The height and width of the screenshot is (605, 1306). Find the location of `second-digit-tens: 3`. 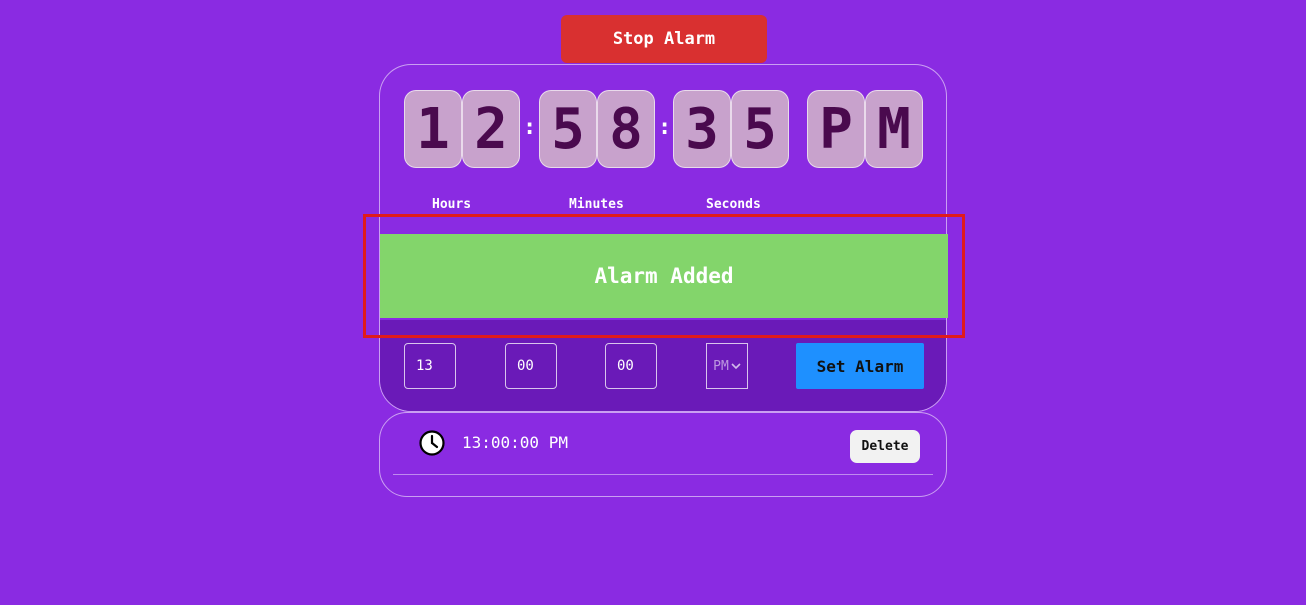

second-digit-tens: 3 is located at coordinates (702, 129).